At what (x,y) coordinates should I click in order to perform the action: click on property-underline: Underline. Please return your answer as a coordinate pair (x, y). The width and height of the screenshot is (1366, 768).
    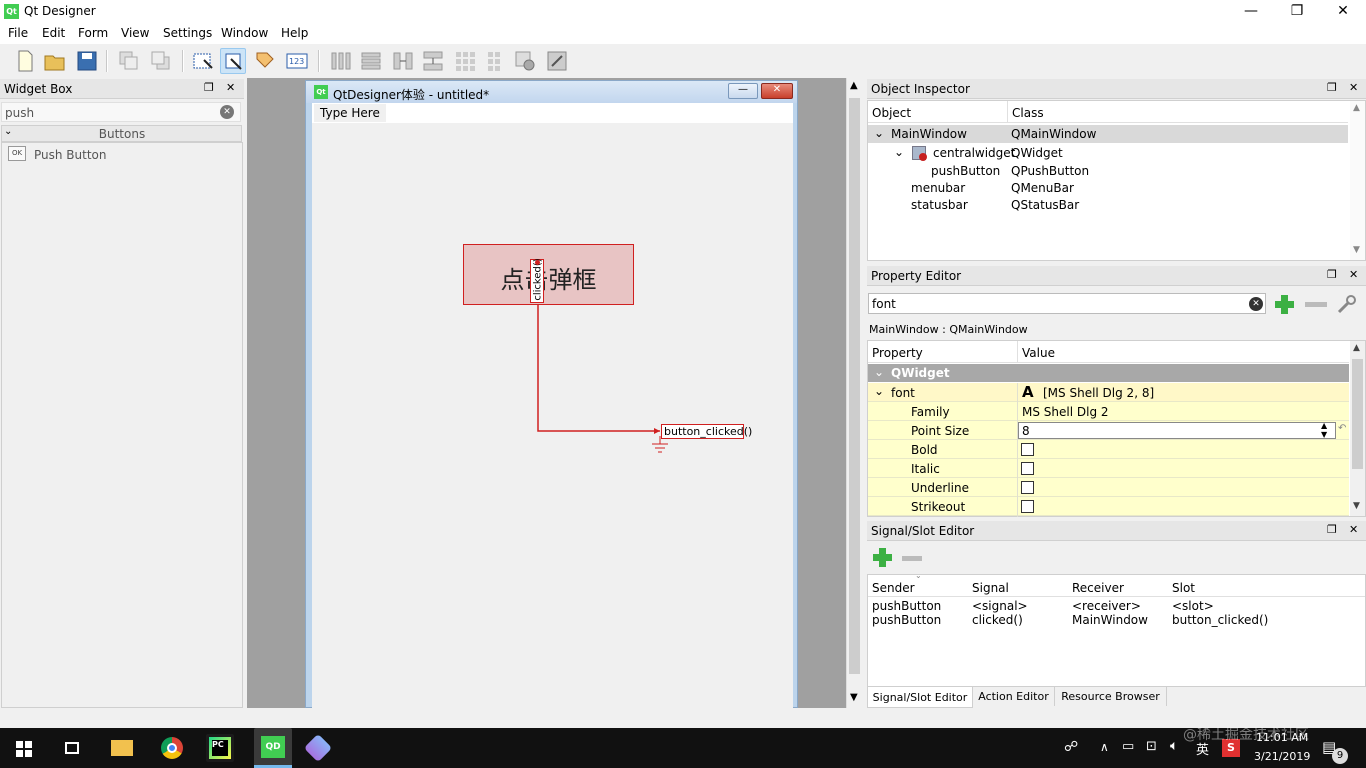
    Looking at the image, I should click on (1108, 487).